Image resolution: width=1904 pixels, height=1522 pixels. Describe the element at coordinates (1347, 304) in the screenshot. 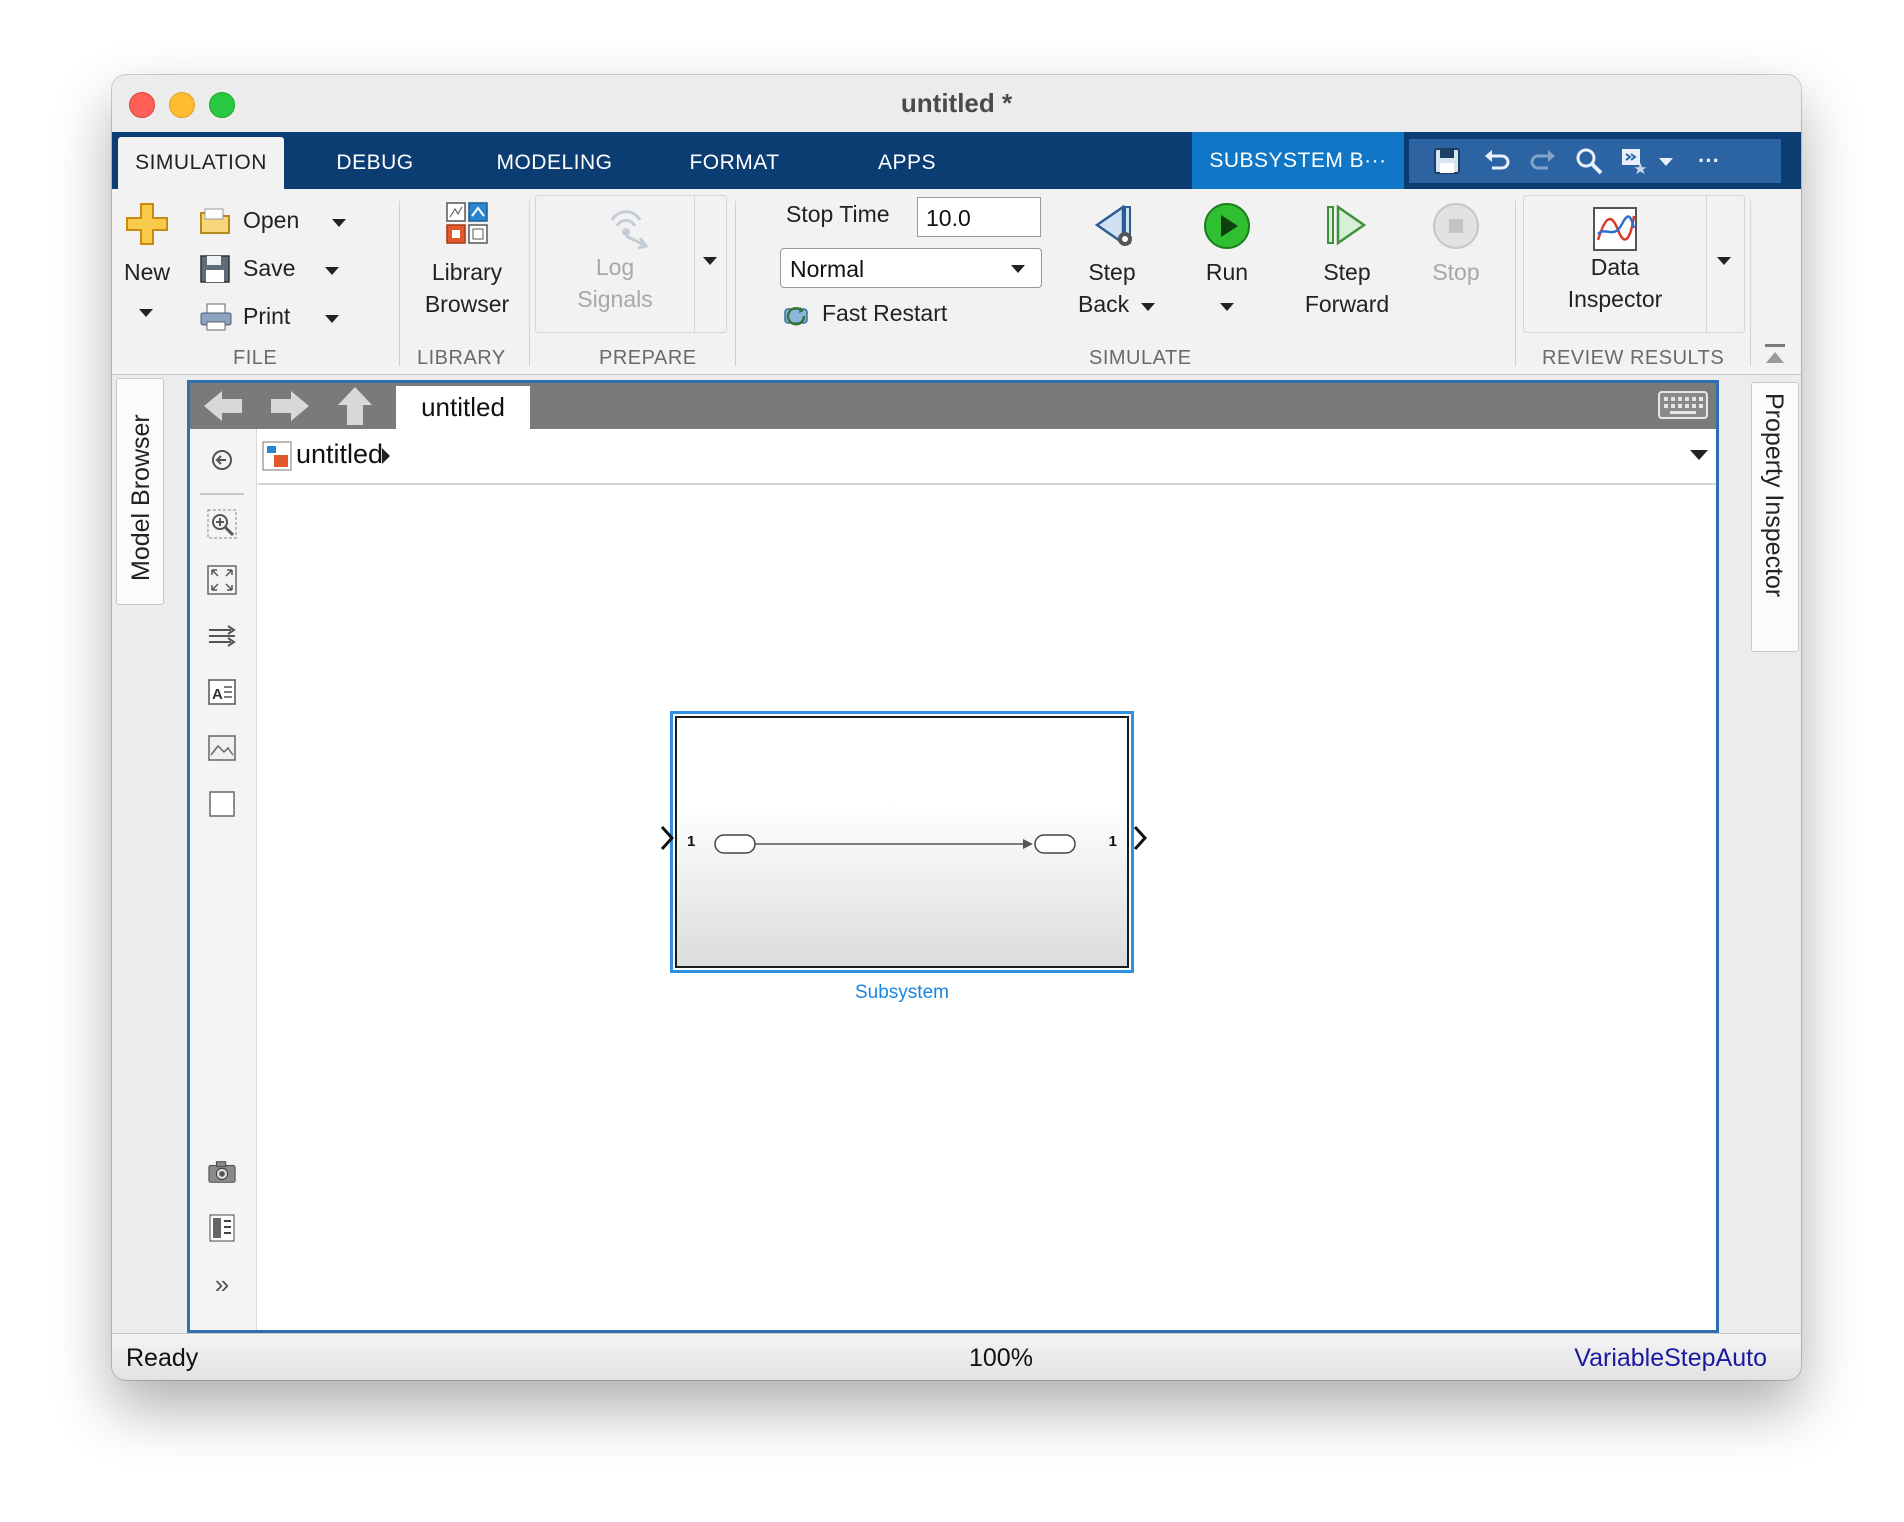

I see `step-forward-line2: Forward` at that location.